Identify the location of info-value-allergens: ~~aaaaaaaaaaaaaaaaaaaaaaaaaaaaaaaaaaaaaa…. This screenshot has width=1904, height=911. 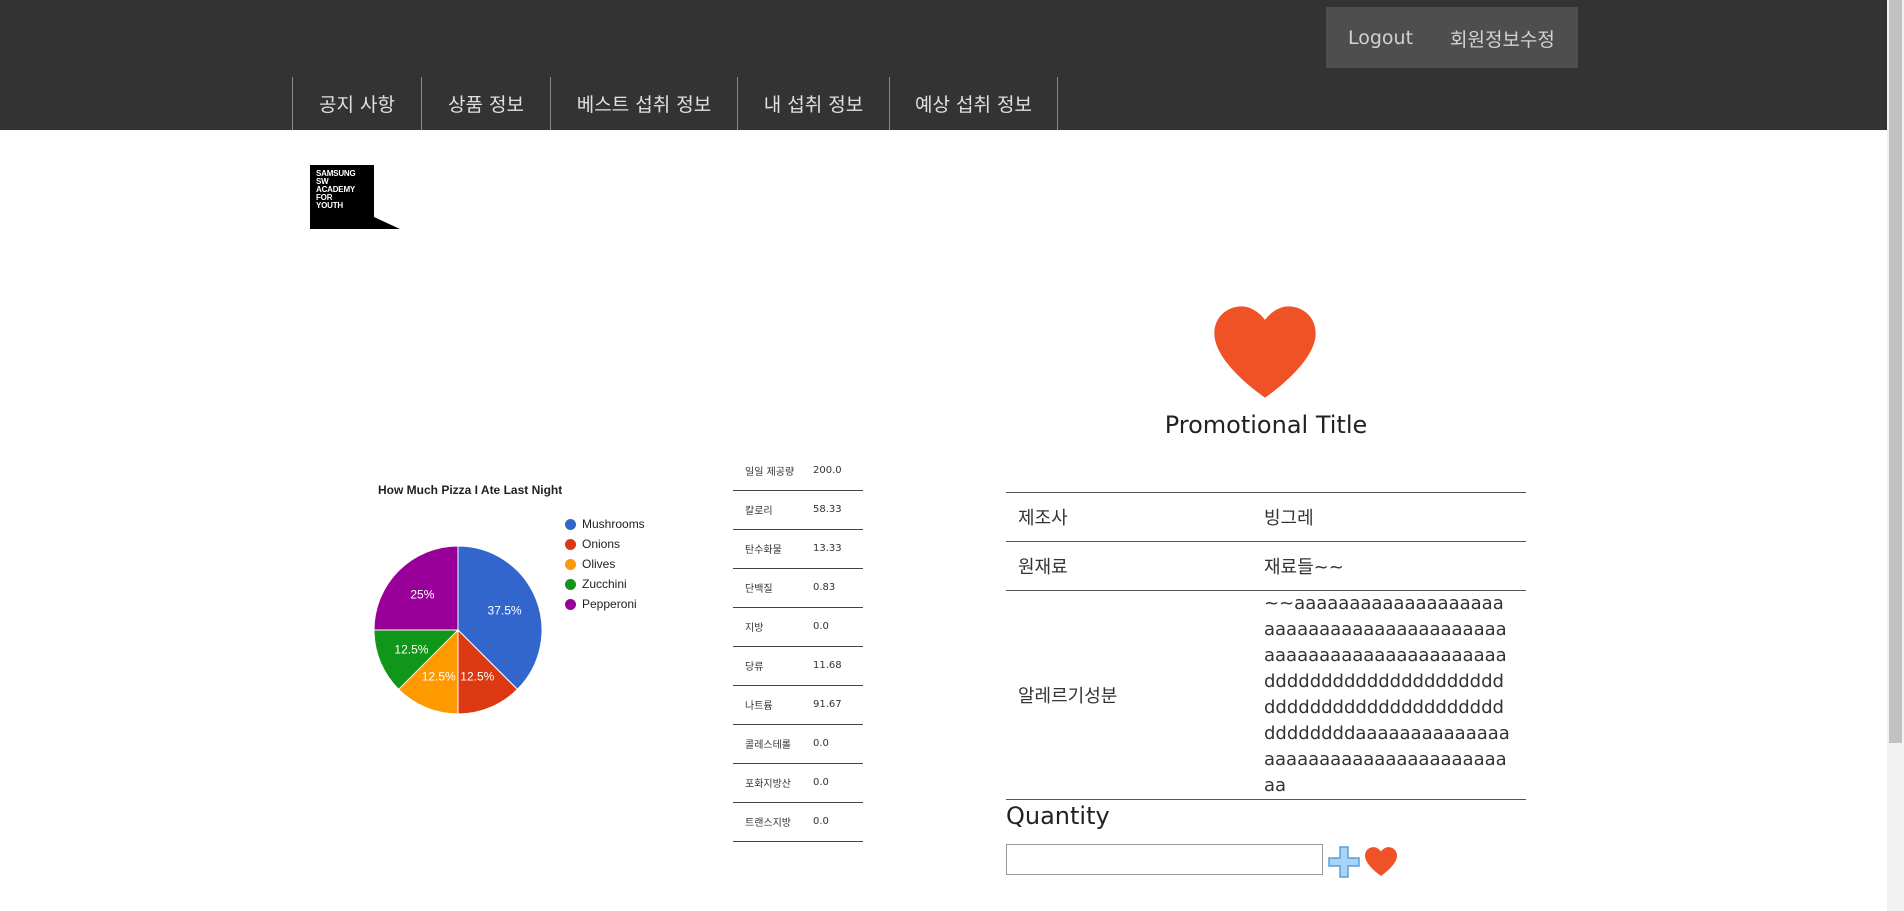
(1395, 695).